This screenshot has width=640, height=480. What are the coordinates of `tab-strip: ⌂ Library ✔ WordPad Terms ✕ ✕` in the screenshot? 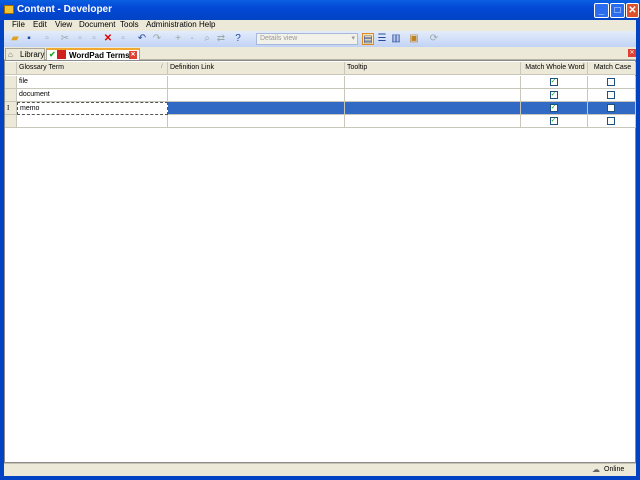 It's located at (320, 53).